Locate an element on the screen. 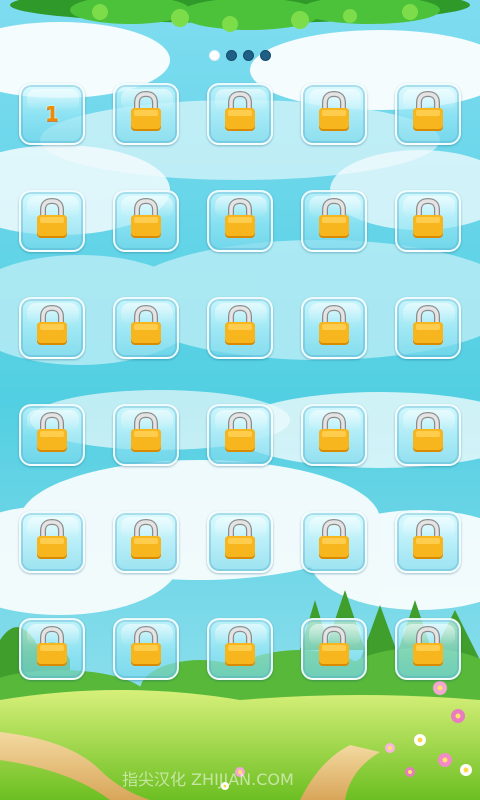 The image size is (480, 800). page-indicator is located at coordinates (240, 57).